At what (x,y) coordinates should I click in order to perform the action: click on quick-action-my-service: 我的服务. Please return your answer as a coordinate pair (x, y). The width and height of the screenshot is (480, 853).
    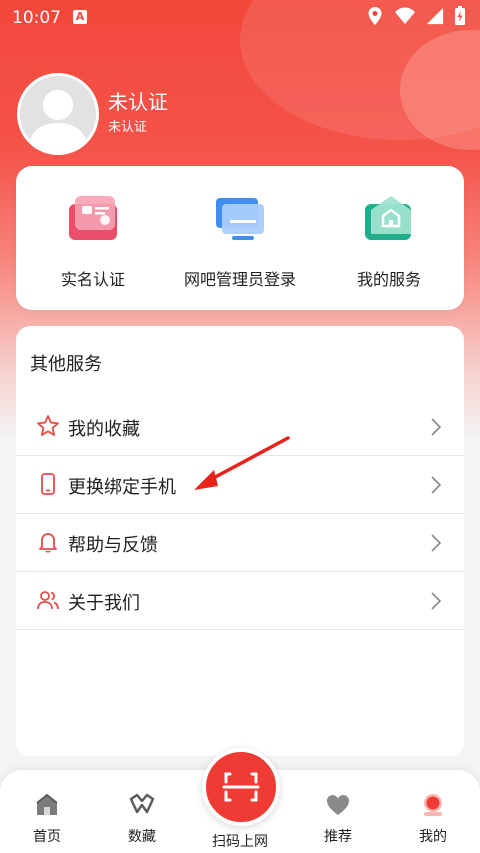
    Looking at the image, I should click on (389, 240).